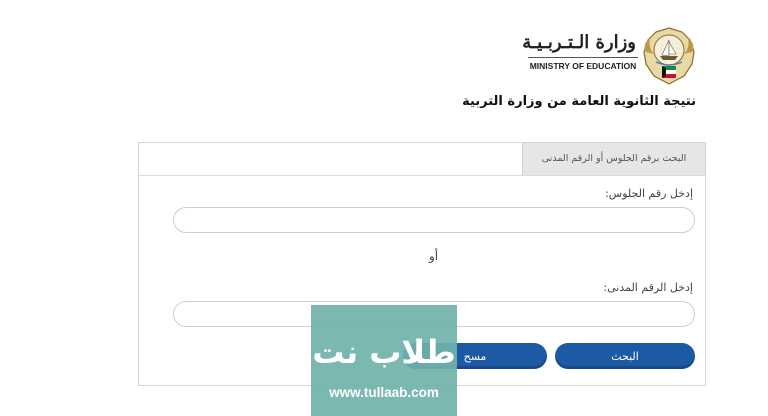  What do you see at coordinates (649, 193) in the screenshot?
I see `seat-number-label: إدخل رقم الجلوس:` at bounding box center [649, 193].